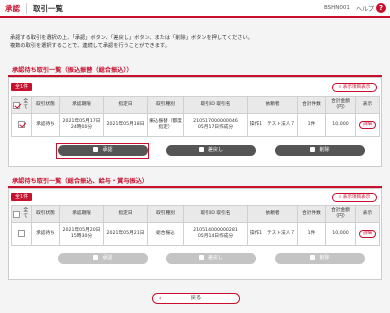 This screenshot has height=313, width=390. I want to click on cell-transaction-id: 210517000000046 05月17日作成分, so click(215, 125).